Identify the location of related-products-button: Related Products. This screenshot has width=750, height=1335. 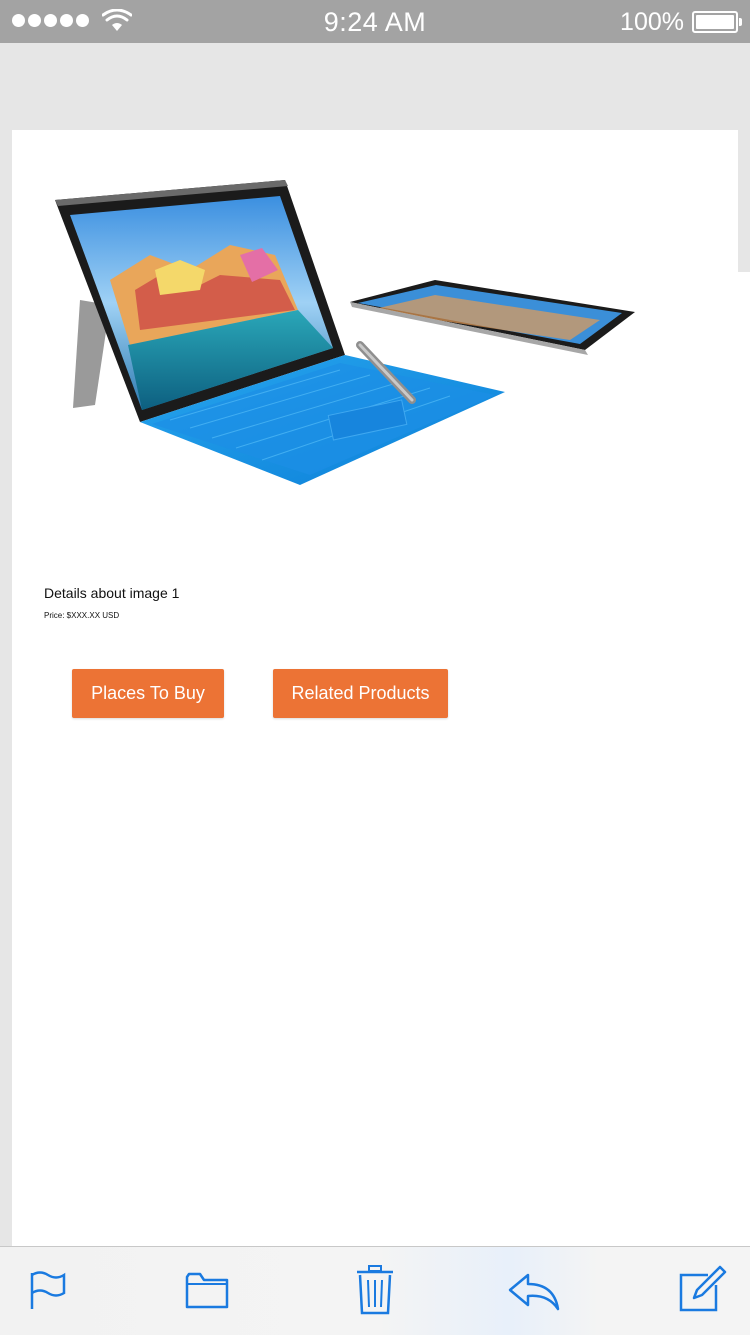
(360, 693).